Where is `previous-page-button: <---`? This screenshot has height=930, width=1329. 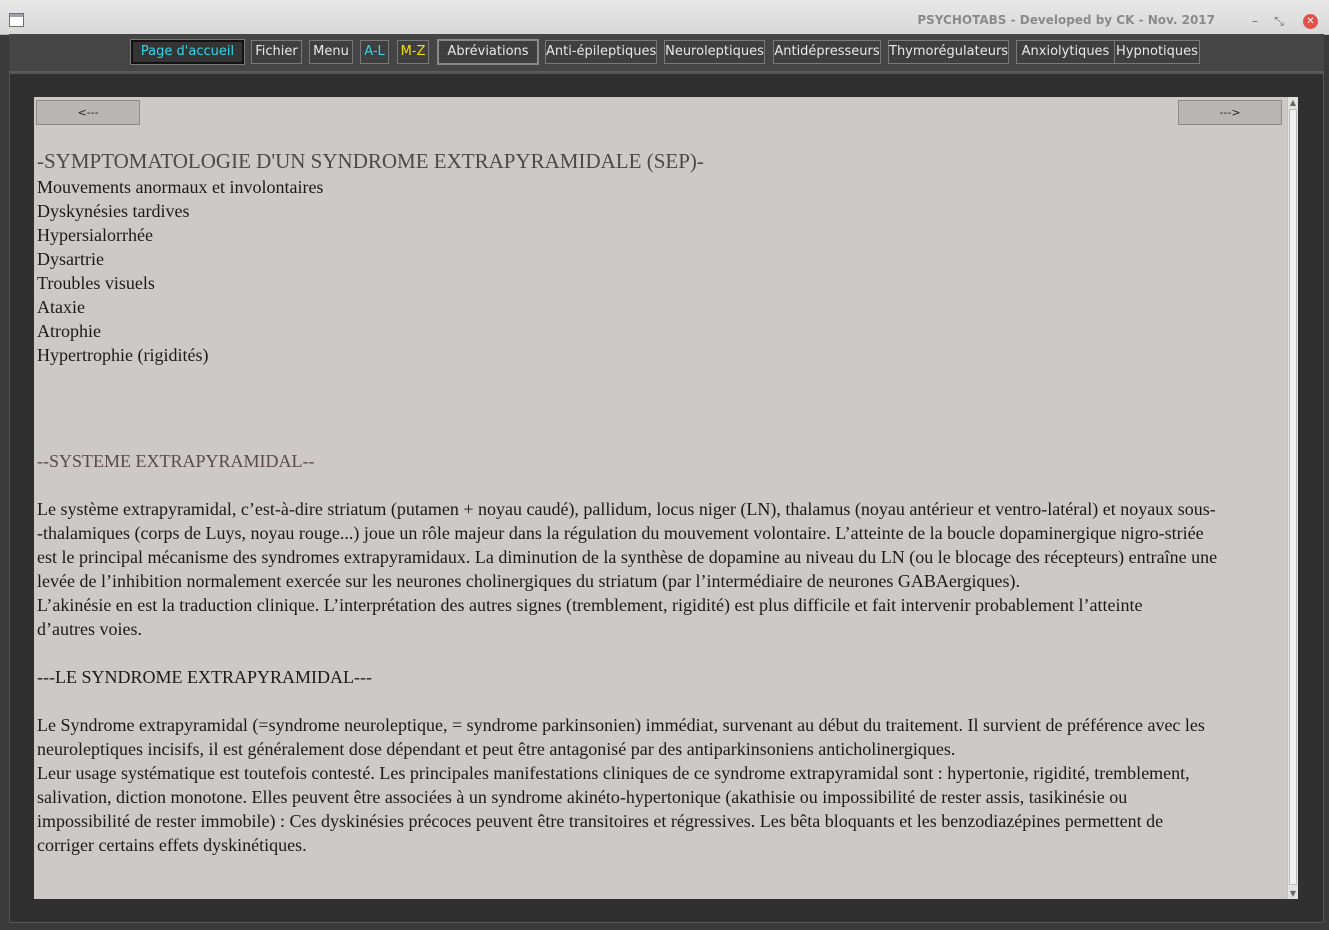 previous-page-button: <--- is located at coordinates (88, 112).